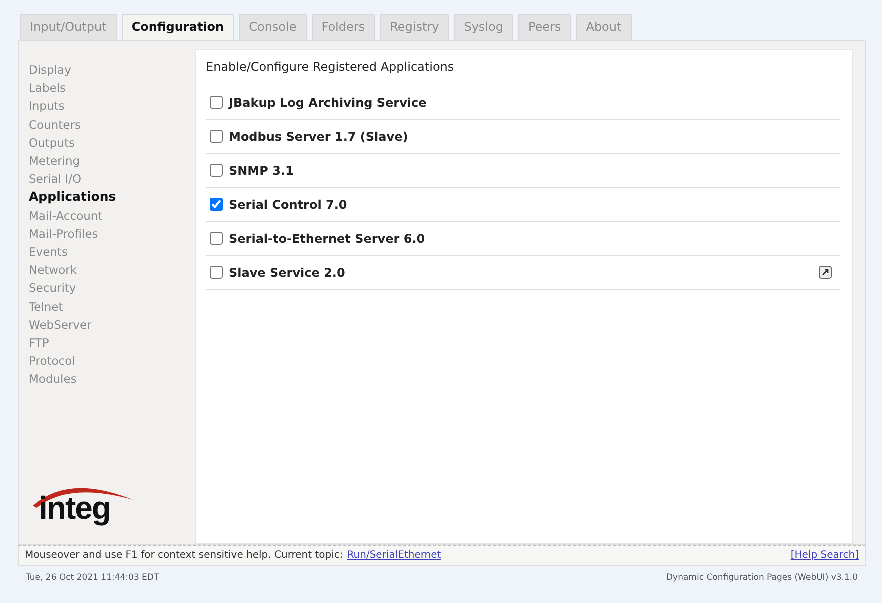 The width and height of the screenshot is (882, 603). What do you see at coordinates (112, 343) in the screenshot?
I see `sidebar-item: FTP` at bounding box center [112, 343].